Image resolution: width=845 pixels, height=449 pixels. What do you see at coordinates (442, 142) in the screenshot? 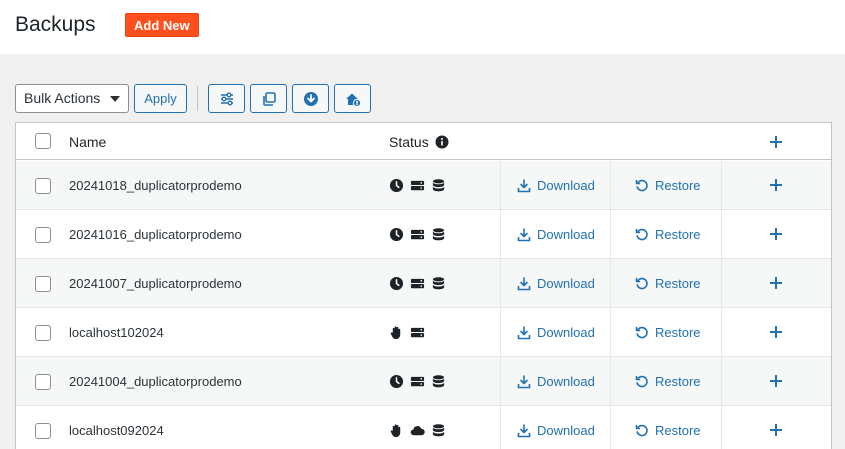
I see `info-icon` at bounding box center [442, 142].